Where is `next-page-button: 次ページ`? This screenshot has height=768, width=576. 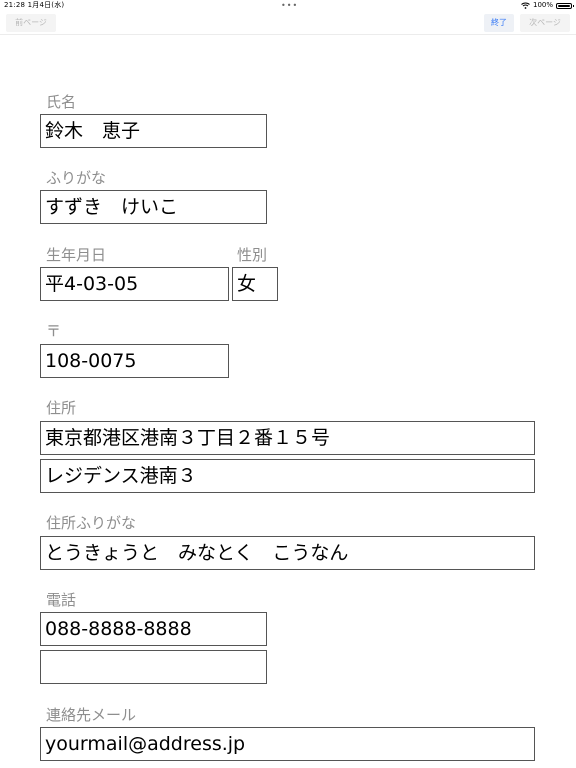
next-page-button: 次ページ is located at coordinates (545, 23).